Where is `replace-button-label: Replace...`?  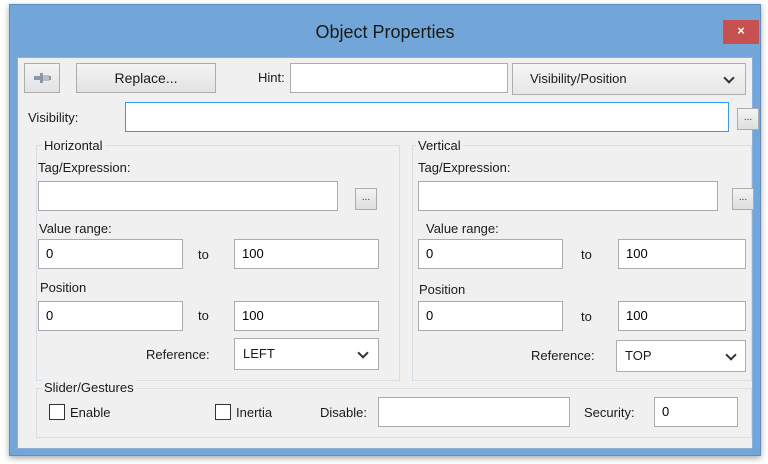
replace-button-label: Replace... is located at coordinates (146, 78).